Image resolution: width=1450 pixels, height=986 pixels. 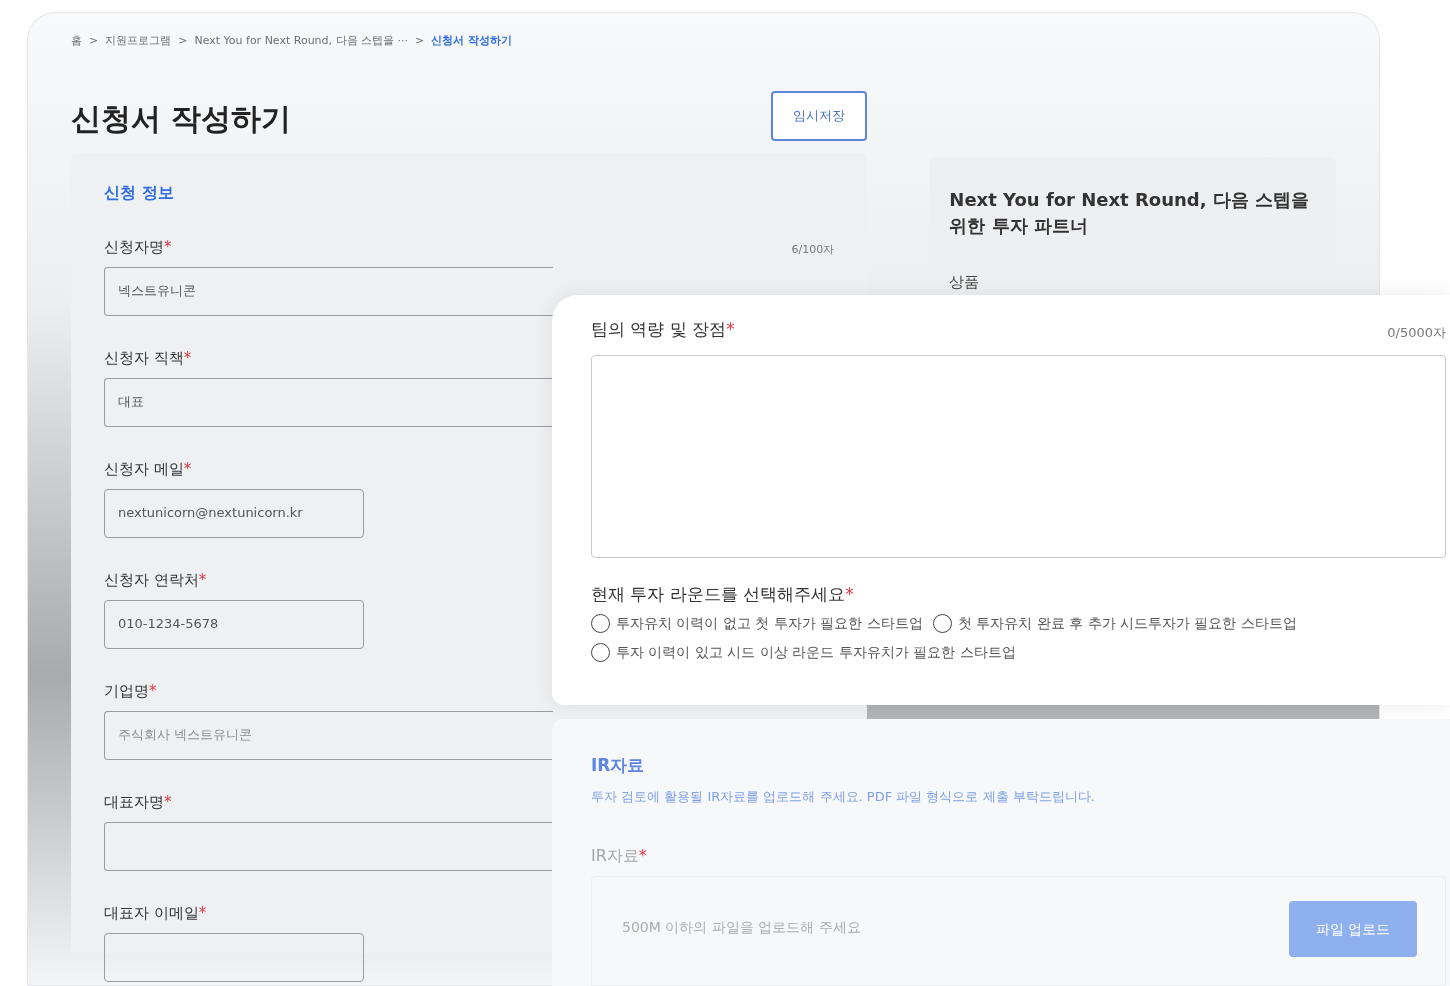 I want to click on field-label: 신청자명*, so click(x=138, y=247).